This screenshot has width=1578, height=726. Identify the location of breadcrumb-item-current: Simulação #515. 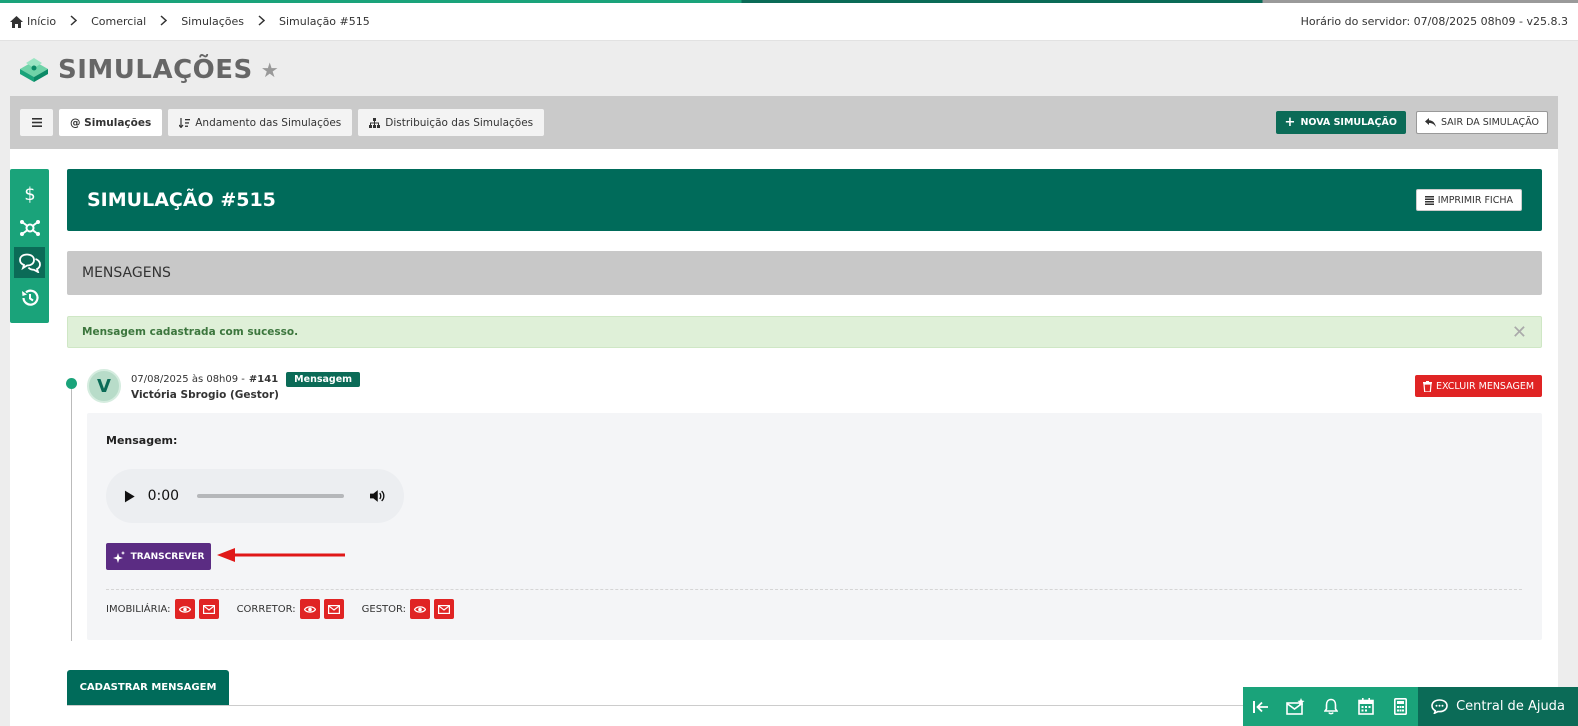
(324, 21).